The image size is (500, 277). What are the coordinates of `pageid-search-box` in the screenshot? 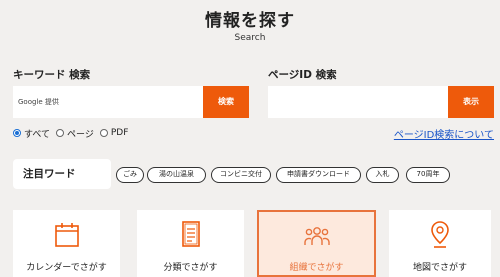 It's located at (358, 102).